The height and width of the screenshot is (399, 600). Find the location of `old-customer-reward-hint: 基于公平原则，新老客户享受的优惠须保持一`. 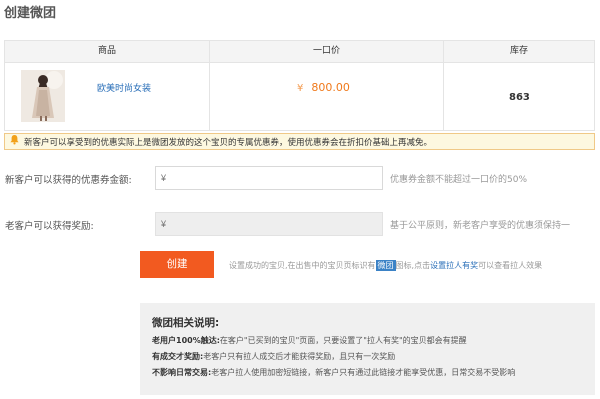

old-customer-reward-hint: 基于公平原则，新老客户享受的优惠须保持一 is located at coordinates (480, 226).